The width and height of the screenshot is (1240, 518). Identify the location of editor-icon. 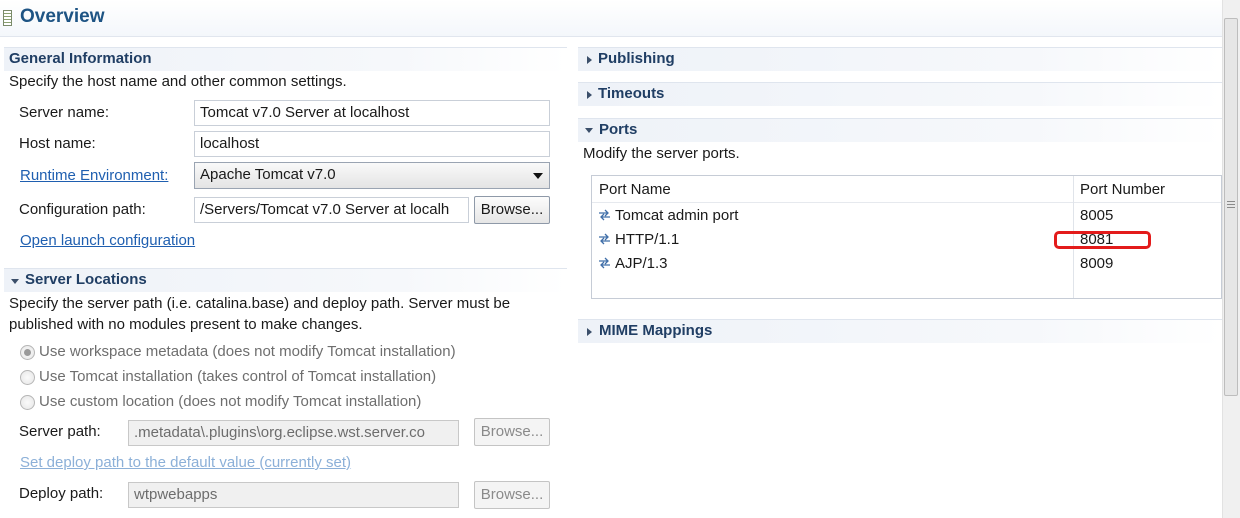
(7, 18).